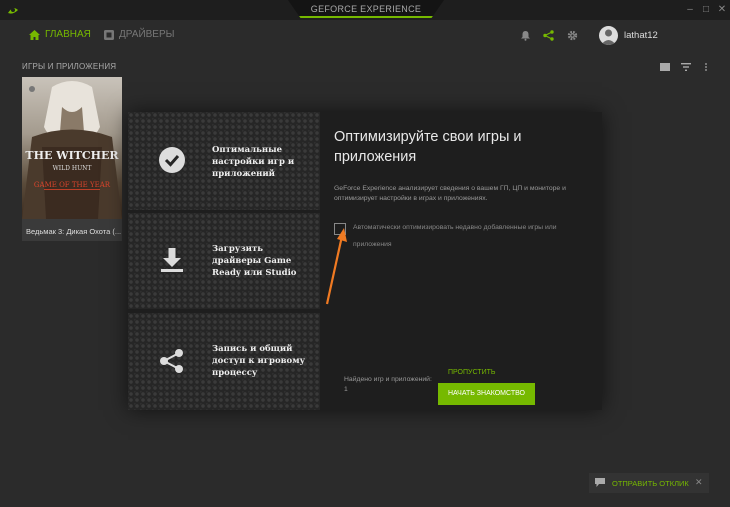 This screenshot has width=730, height=507. Describe the element at coordinates (690, 10) in the screenshot. I see `minimize-icon: –` at that location.